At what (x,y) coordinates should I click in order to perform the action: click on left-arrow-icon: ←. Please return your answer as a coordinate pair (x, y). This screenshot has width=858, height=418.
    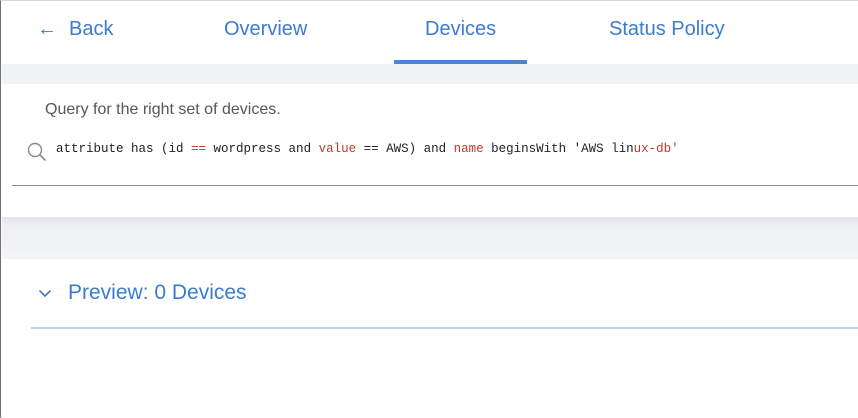
    Looking at the image, I should click on (47, 29).